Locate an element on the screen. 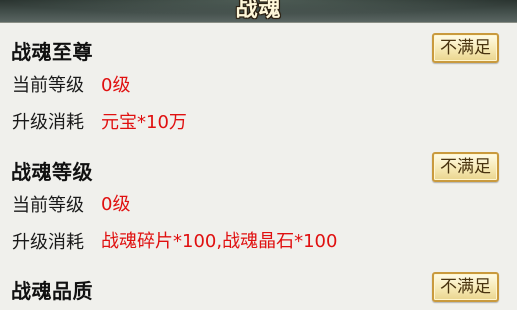  window-title-bar: 战魂 is located at coordinates (258, 11).